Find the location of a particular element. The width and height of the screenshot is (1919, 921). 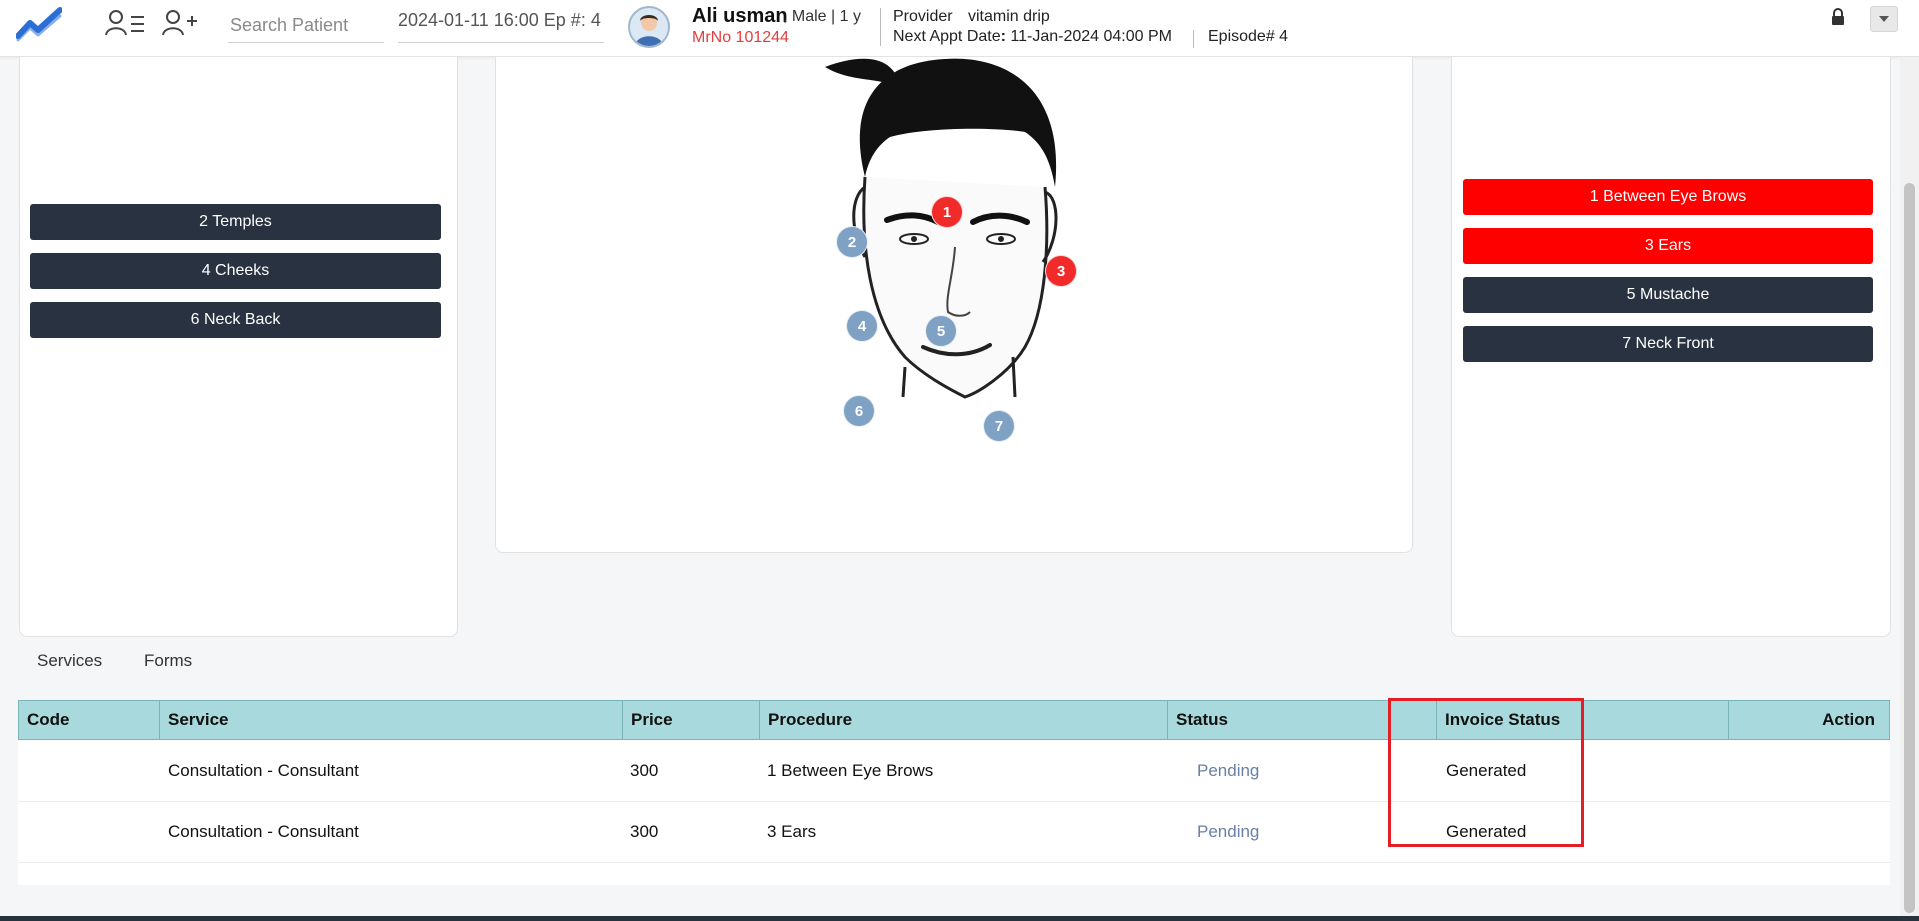

patient-avatar is located at coordinates (649, 27).